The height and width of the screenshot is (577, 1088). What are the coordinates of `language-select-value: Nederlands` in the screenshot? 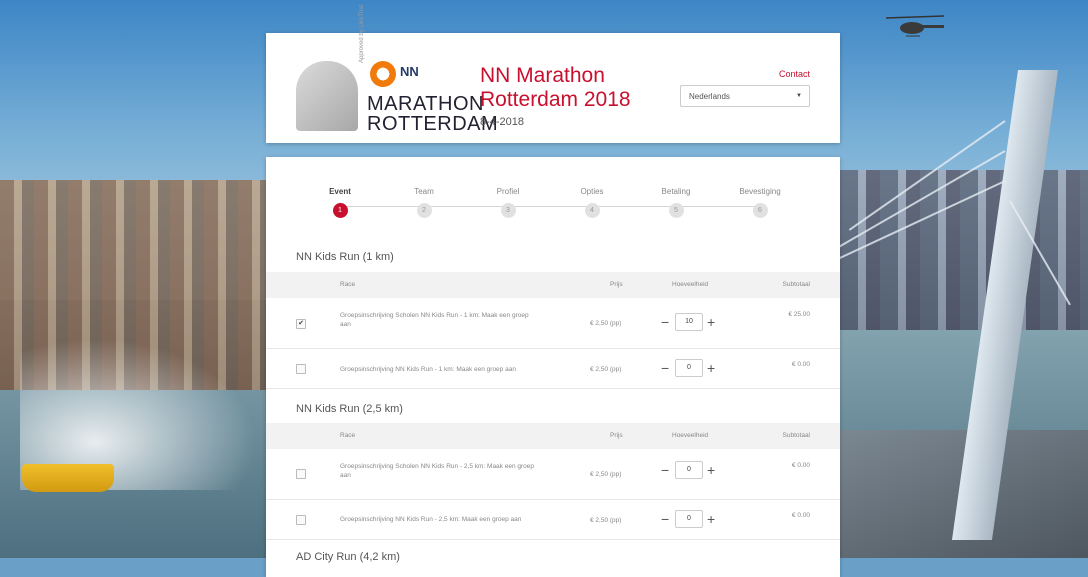 It's located at (709, 96).